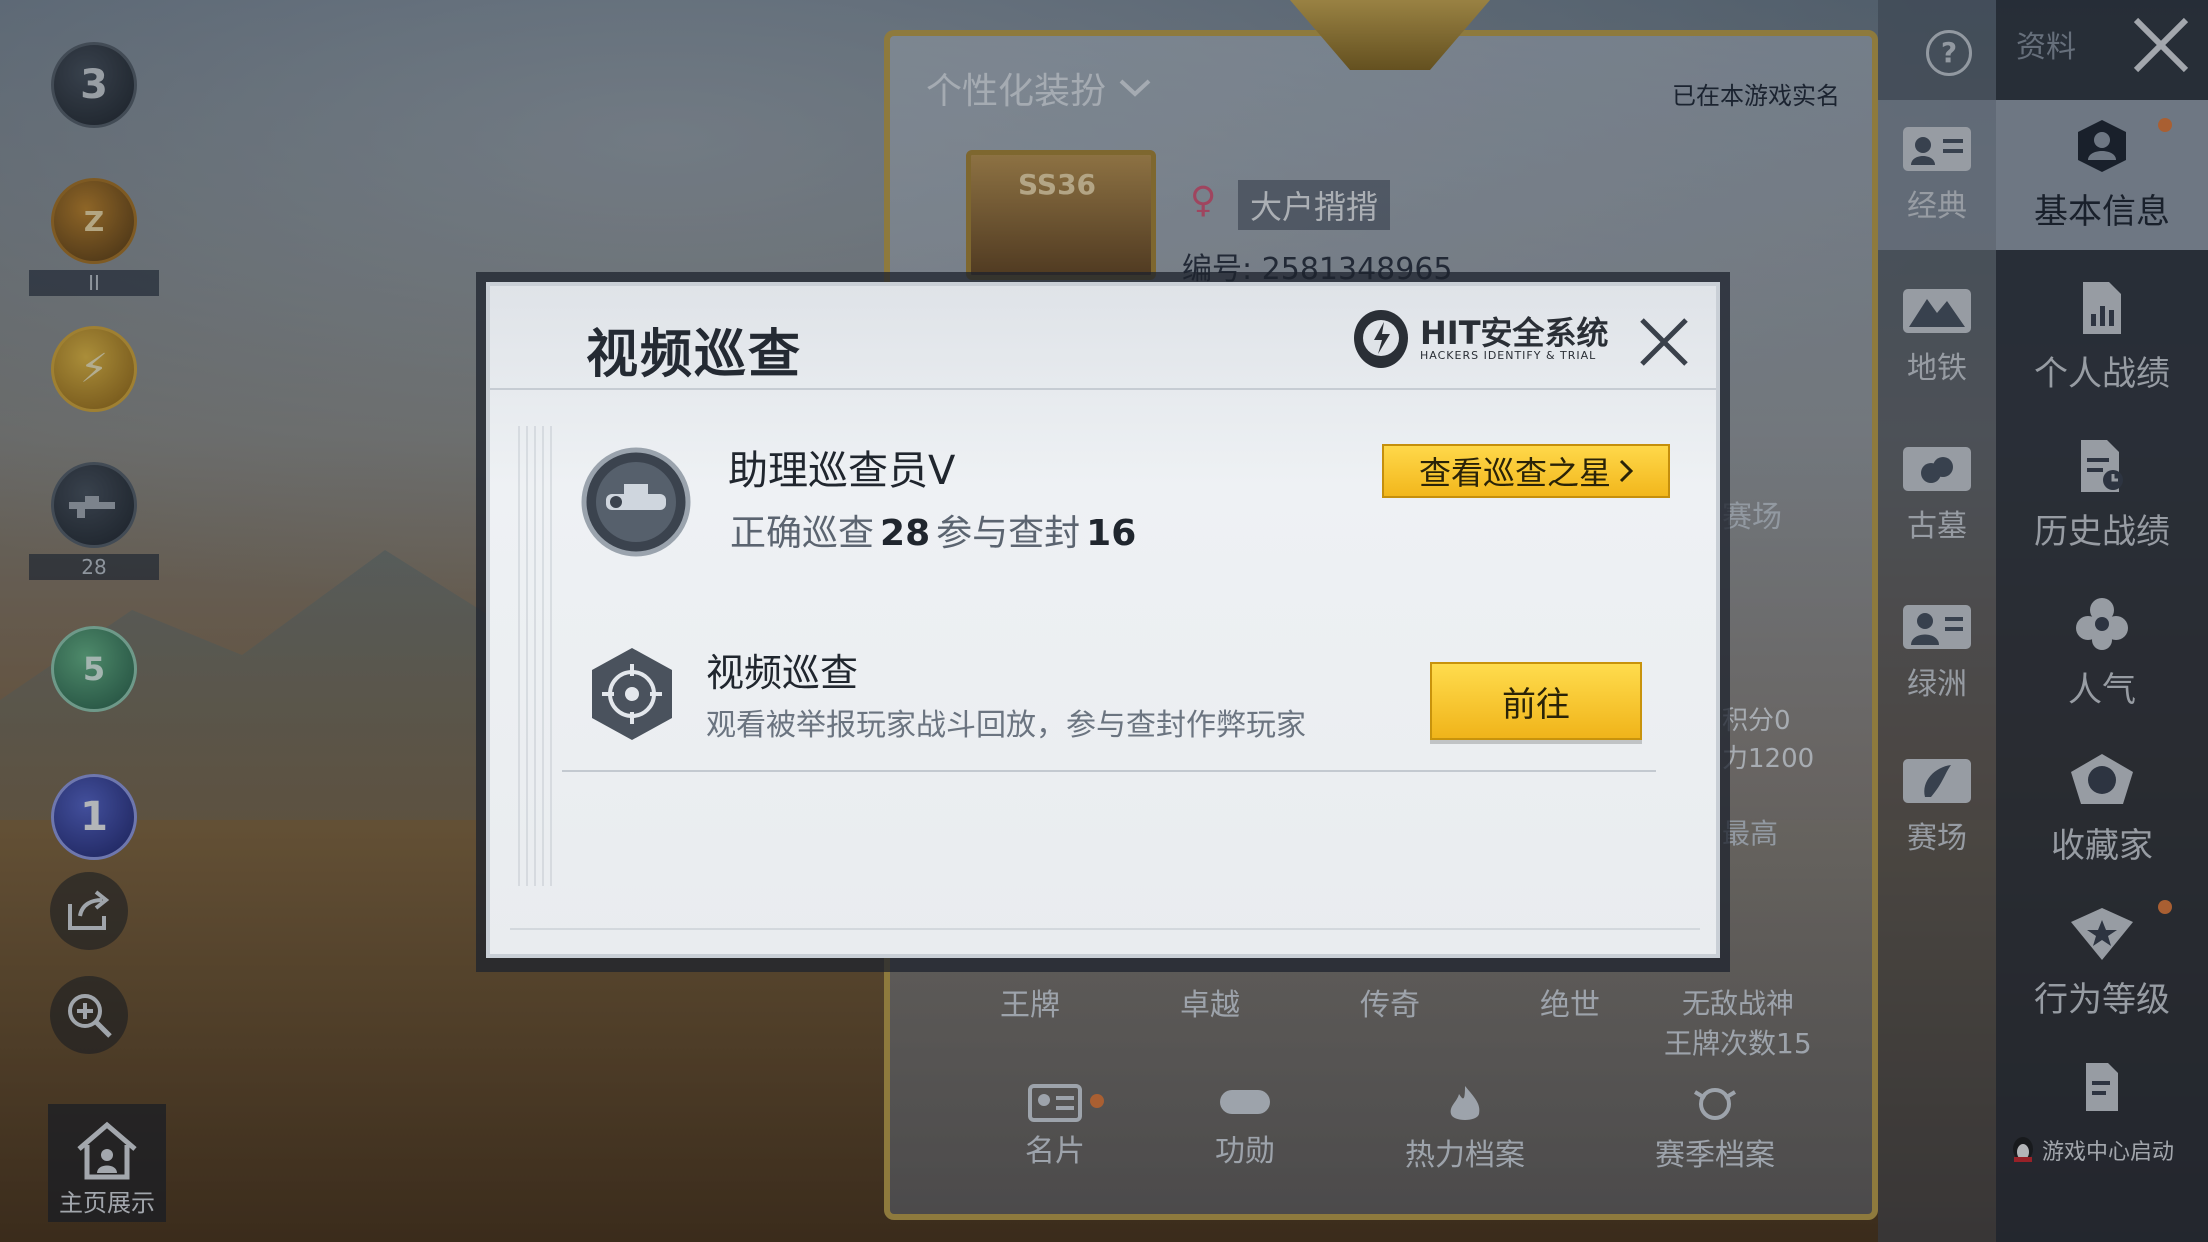  I want to click on row-divider, so click(1109, 771).